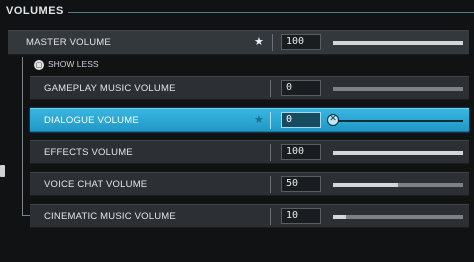  I want to click on master-volume-slider, so click(398, 43).